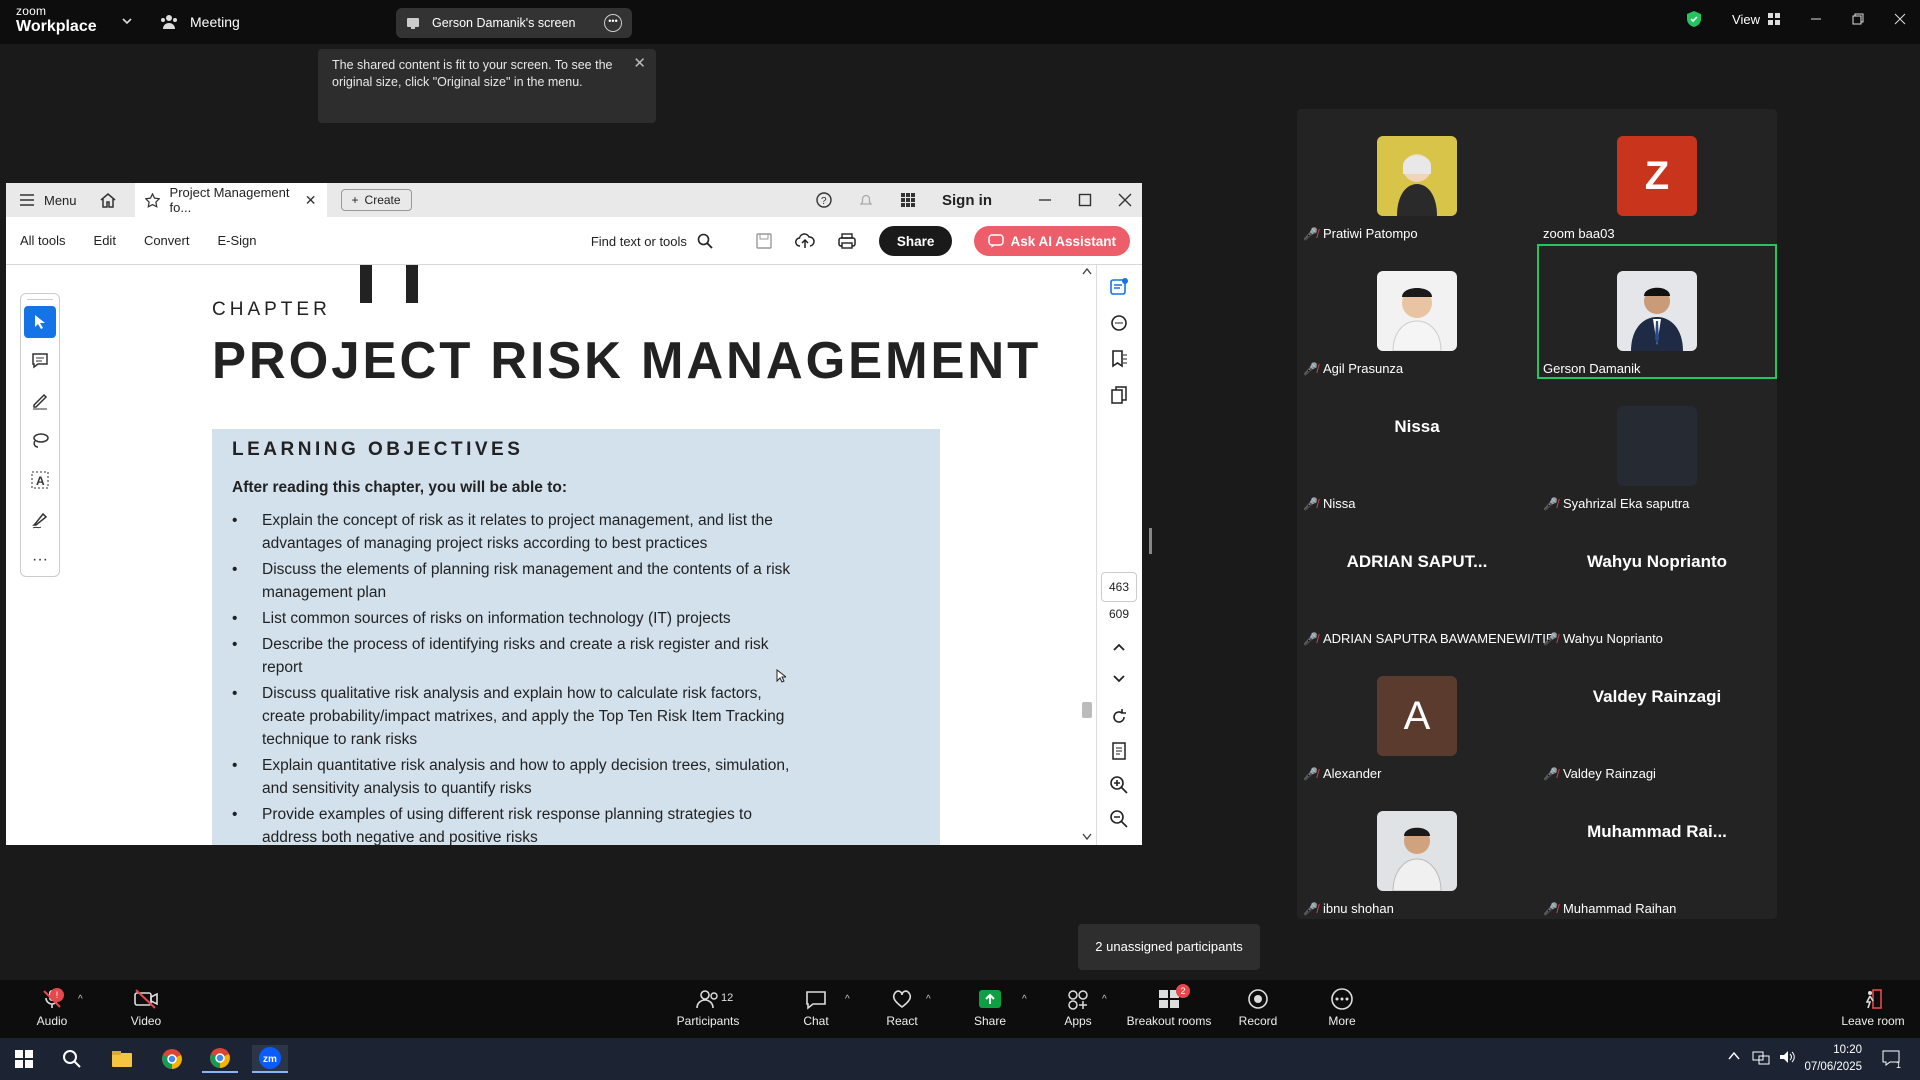  Describe the element at coordinates (1119, 819) in the screenshot. I see `zoom-out-icon` at that location.